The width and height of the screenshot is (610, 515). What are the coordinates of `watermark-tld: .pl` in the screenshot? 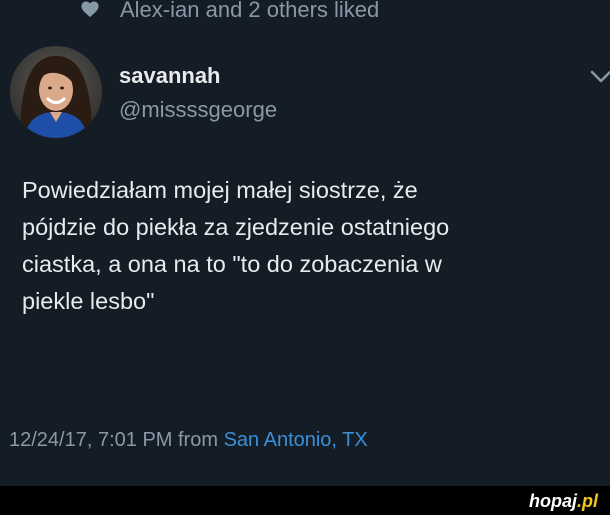 It's located at (587, 501).